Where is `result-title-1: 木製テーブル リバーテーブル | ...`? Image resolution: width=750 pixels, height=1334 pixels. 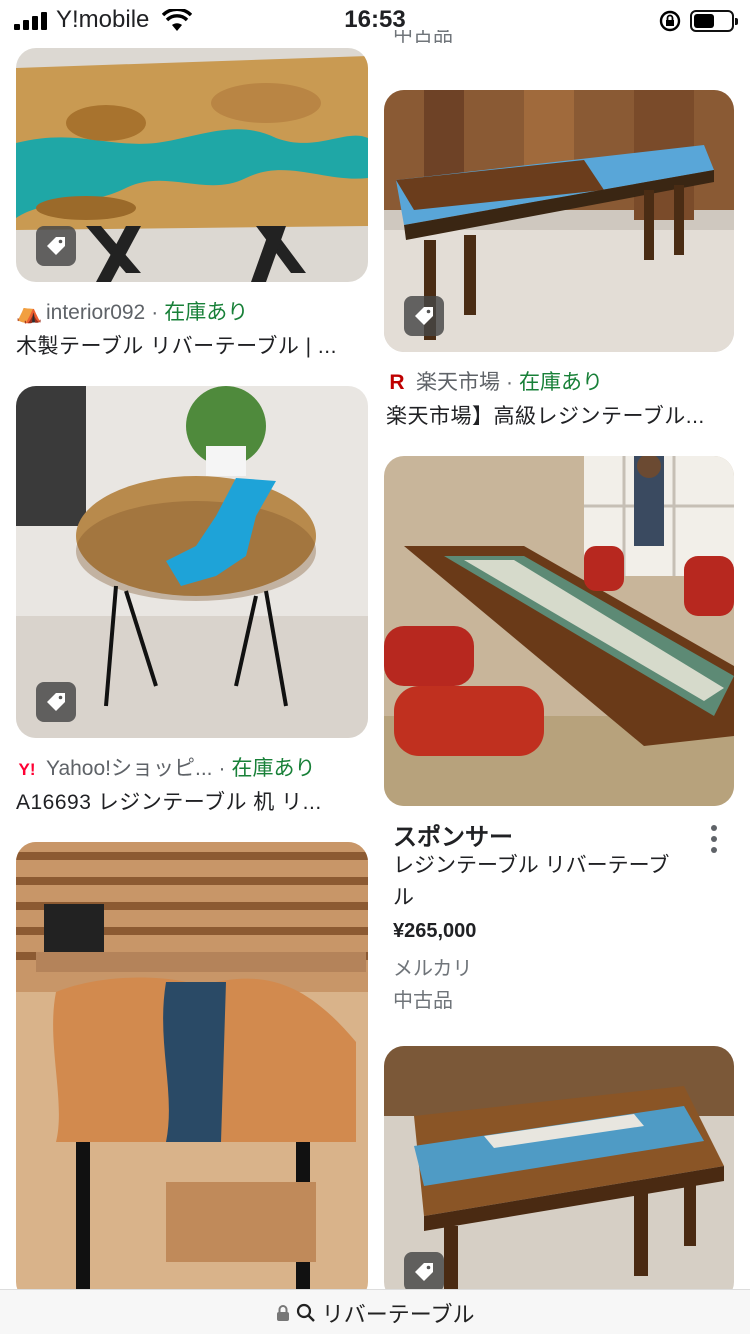
result-title-1: 木製テーブル リバーテーブル | ... is located at coordinates (186, 345).